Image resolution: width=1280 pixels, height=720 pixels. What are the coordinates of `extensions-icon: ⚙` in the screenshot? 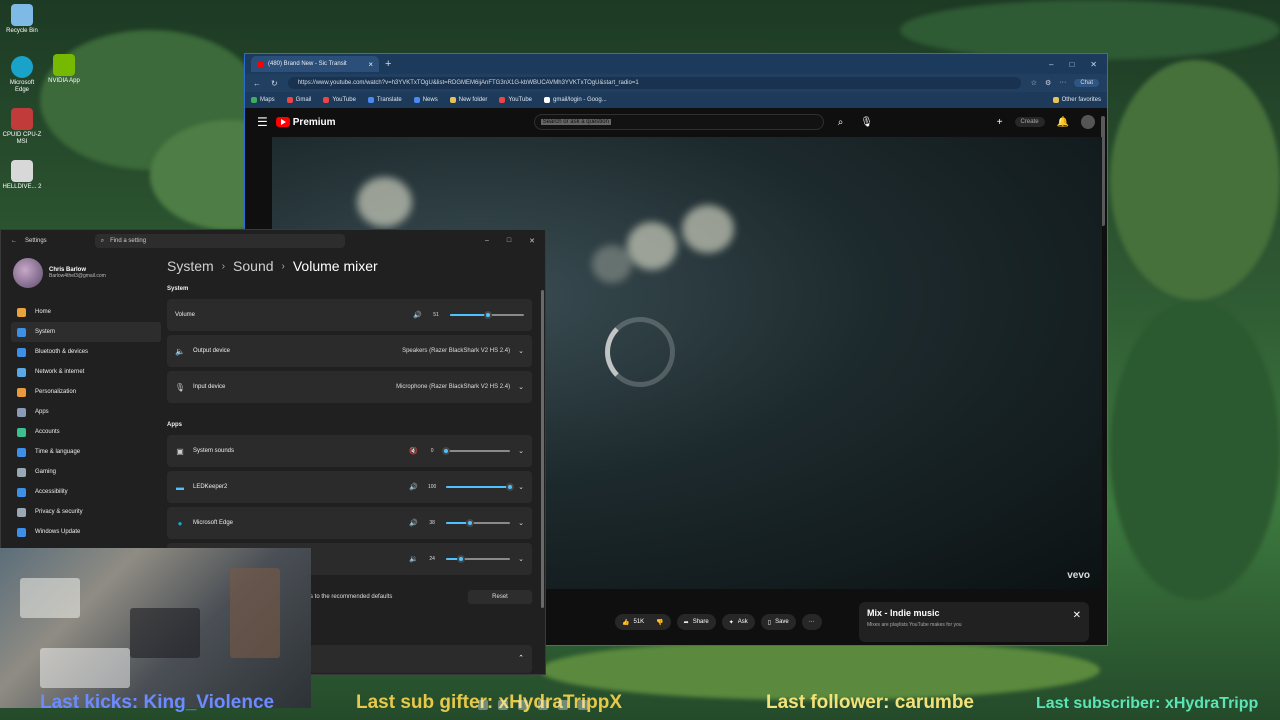 It's located at (1048, 83).